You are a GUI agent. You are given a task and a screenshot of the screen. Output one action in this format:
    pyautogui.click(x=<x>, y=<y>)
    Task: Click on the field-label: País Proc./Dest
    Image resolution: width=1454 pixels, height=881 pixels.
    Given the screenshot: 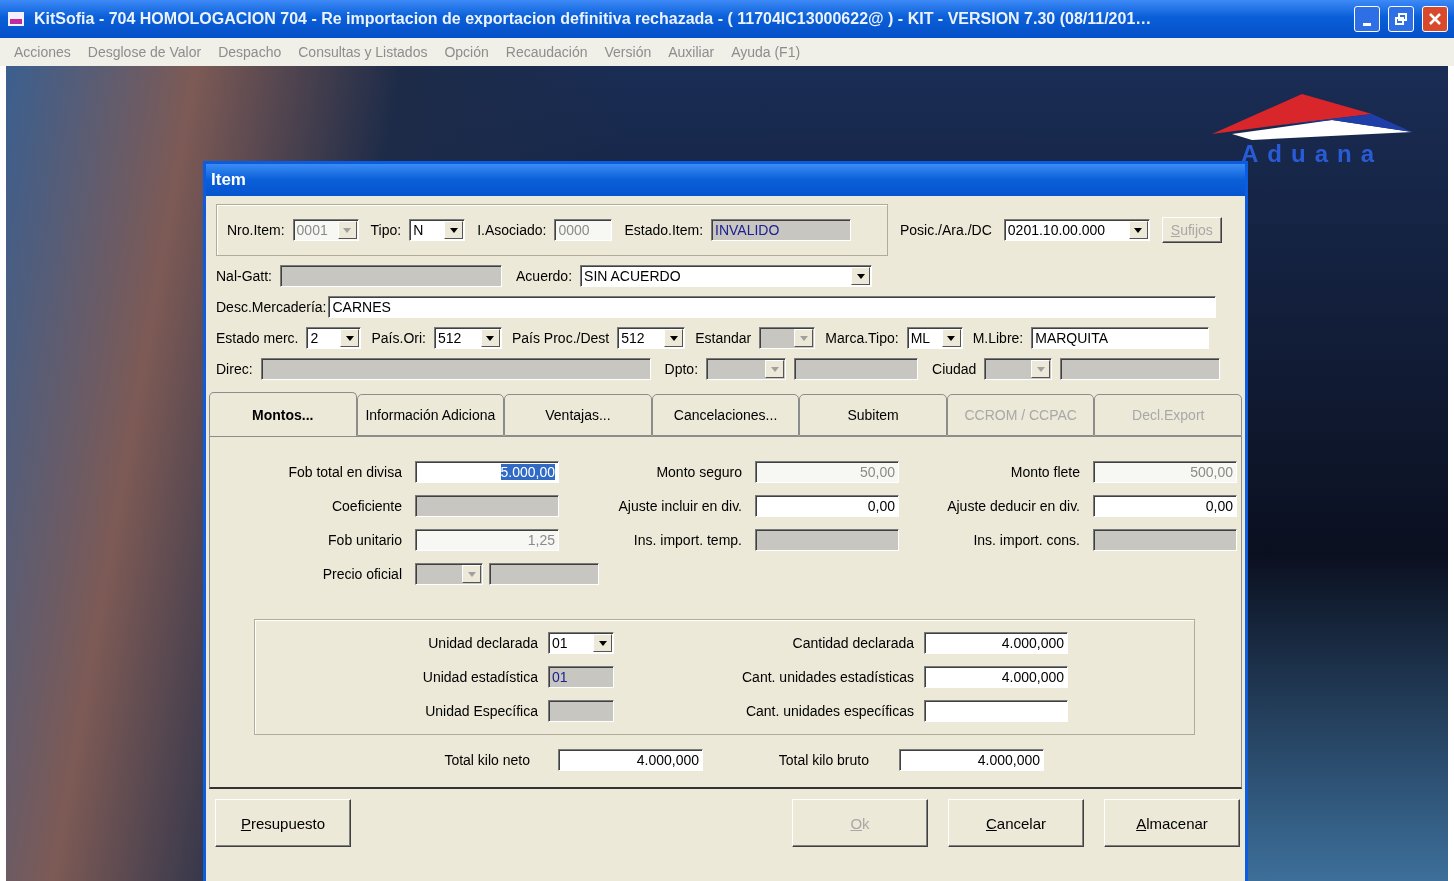 What is the action you would take?
    pyautogui.click(x=560, y=338)
    